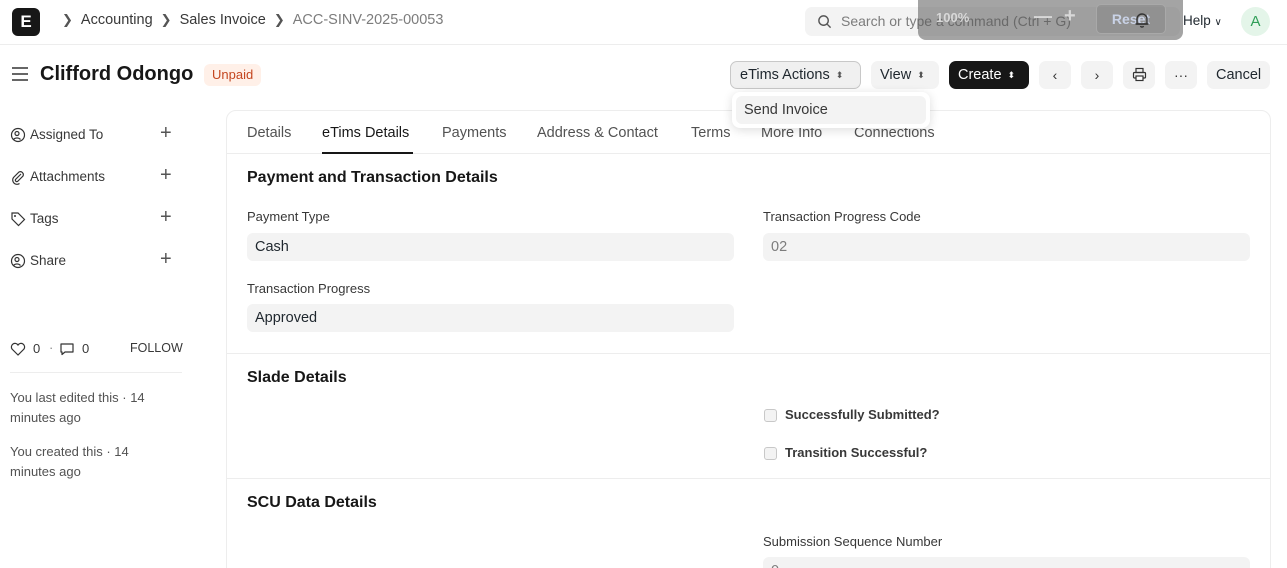 This screenshot has width=1287, height=568. I want to click on transition-successful-label: Transition Successful?, so click(856, 452).